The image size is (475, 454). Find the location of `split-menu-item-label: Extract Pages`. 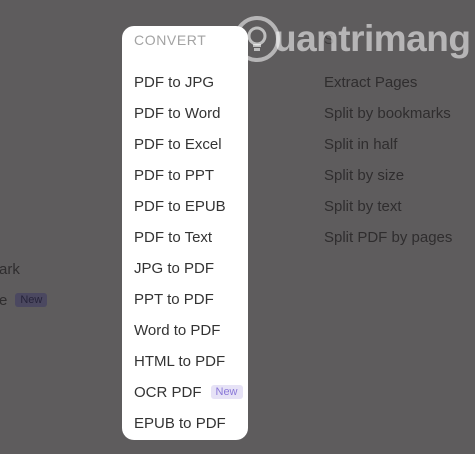

split-menu-item-label: Extract Pages is located at coordinates (371, 82).